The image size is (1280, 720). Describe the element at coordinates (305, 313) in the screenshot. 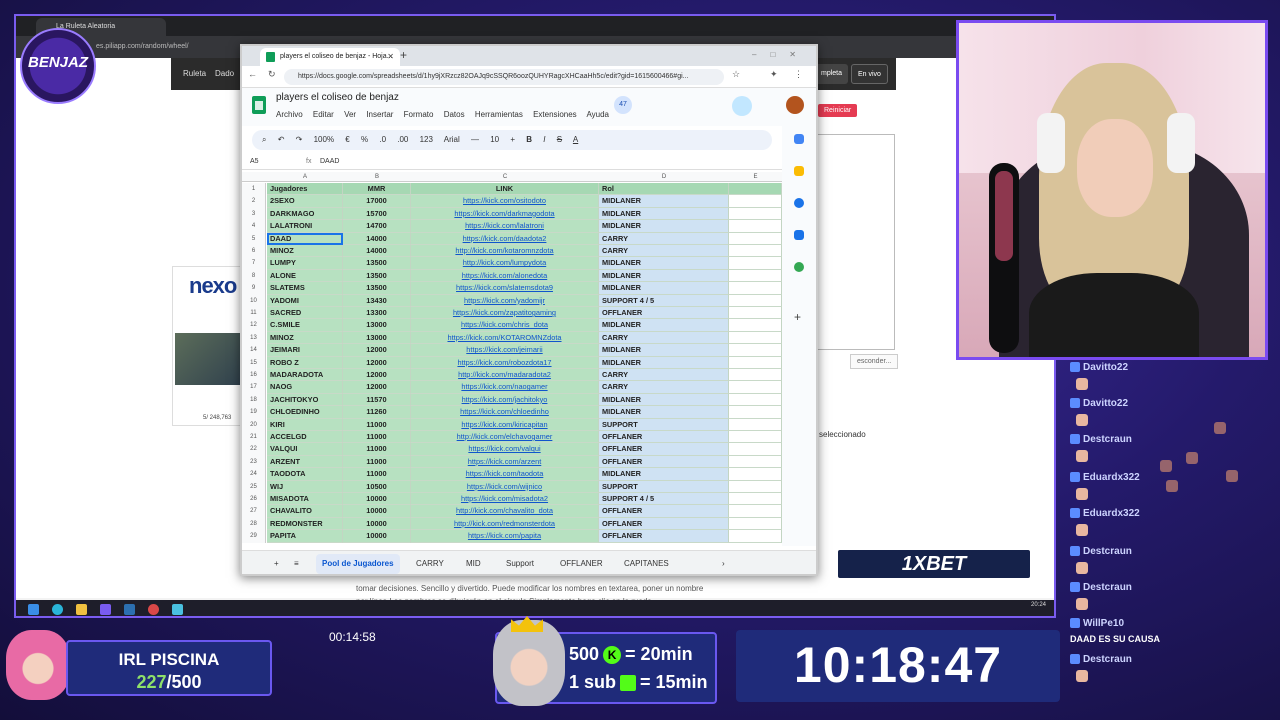

I see `cell-jugador: SACRED` at that location.